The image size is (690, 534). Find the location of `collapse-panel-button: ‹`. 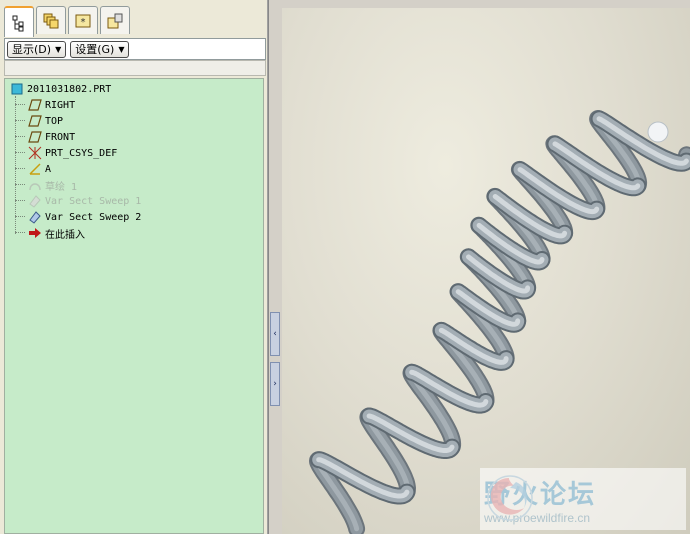

collapse-panel-button: ‹ is located at coordinates (275, 334).